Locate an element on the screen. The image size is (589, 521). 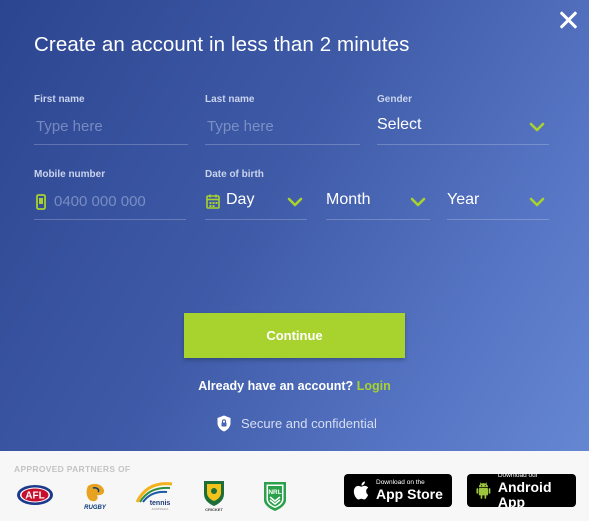
close-icon is located at coordinates (568, 20).